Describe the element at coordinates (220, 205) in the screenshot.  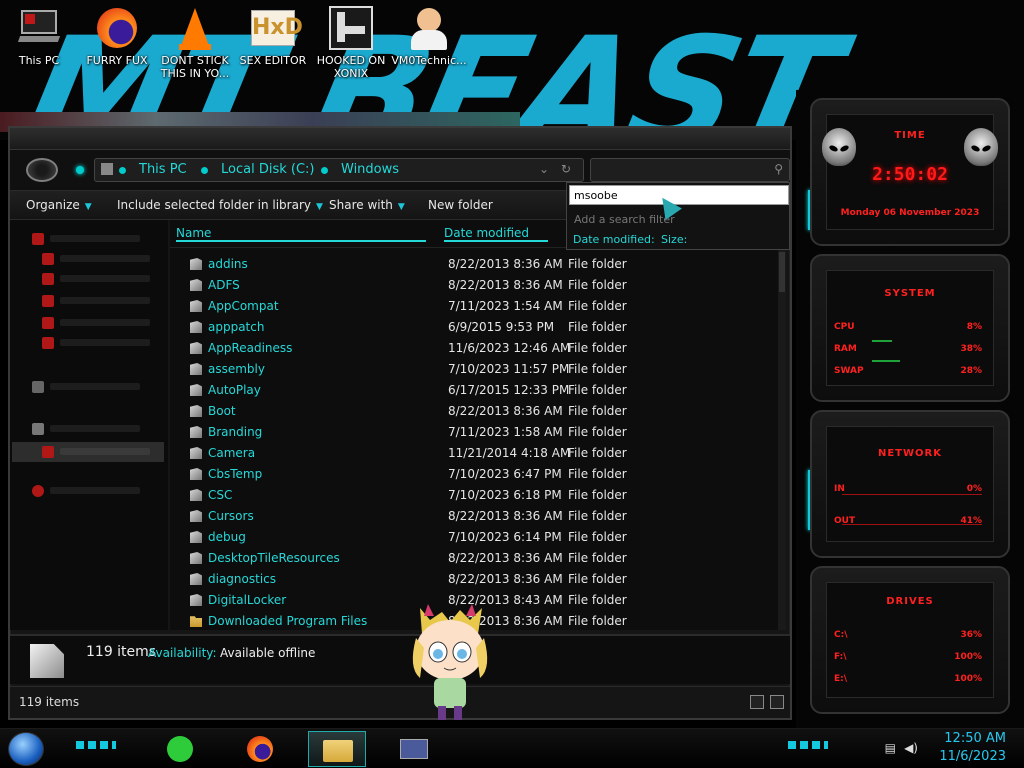
I see `include-in-library-button: Include selected folder in library ▼` at that location.